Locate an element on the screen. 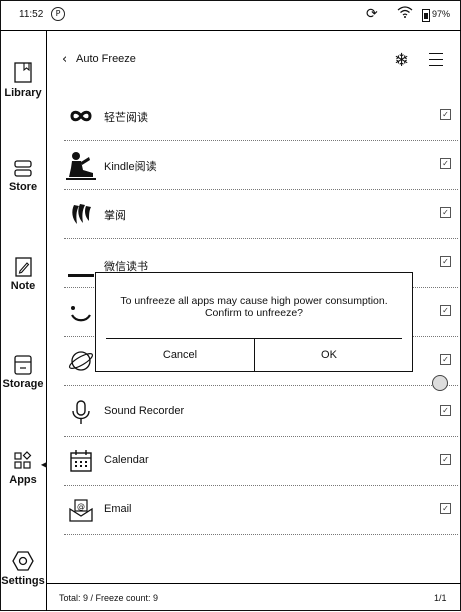 The image size is (461, 612). app-row: @ Email ✓ is located at coordinates (261, 510).